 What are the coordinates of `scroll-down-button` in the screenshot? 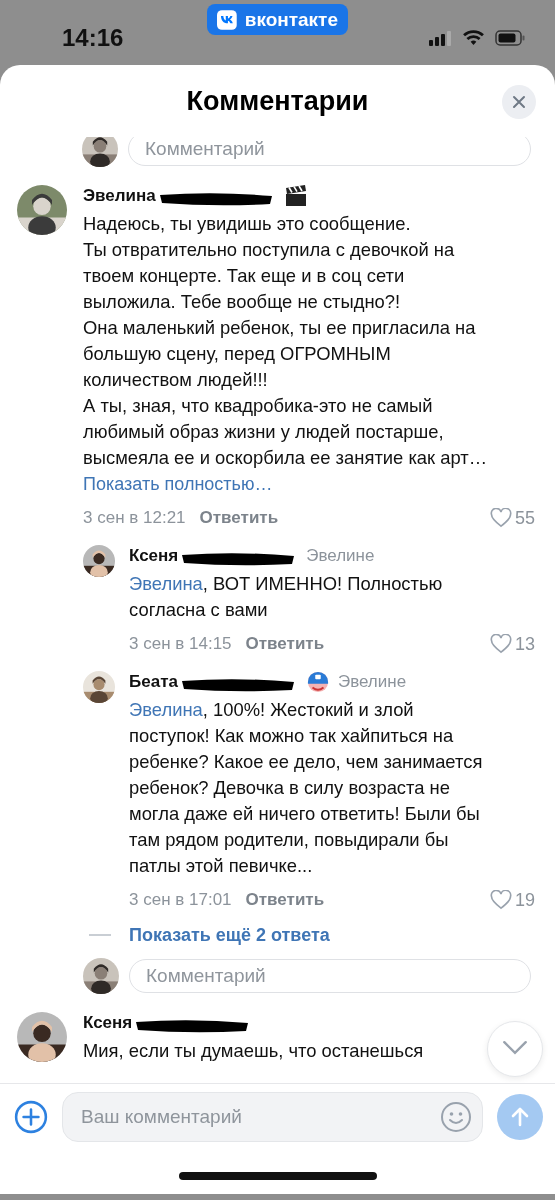 It's located at (515, 1049).